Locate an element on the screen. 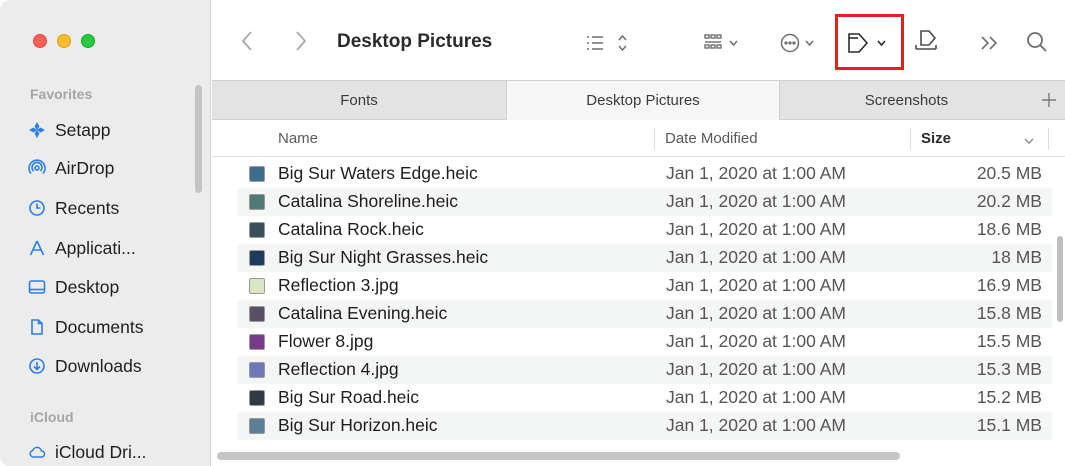 The image size is (1065, 466). file-name: Catalina Evening.heic is located at coordinates (363, 313).